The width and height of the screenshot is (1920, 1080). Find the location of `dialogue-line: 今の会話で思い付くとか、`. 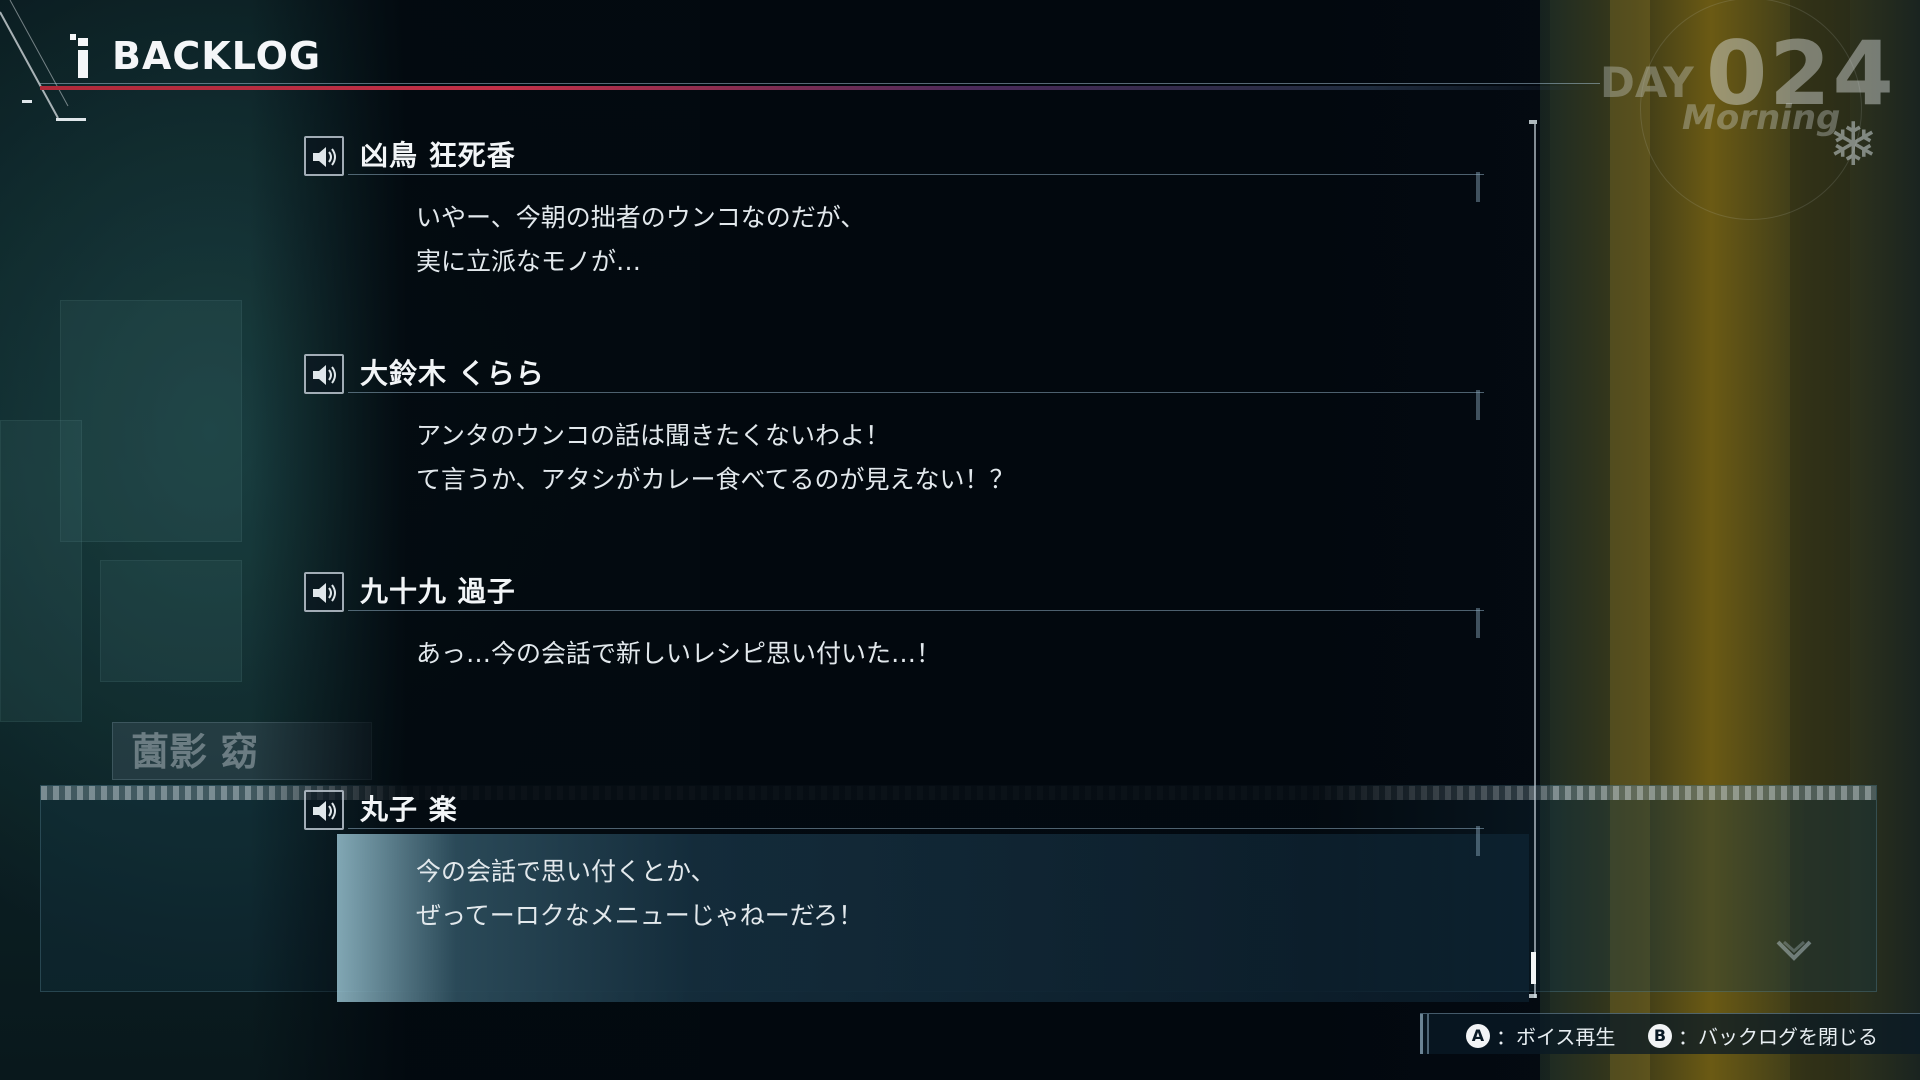

dialogue-line: 今の会話で思い付くとか、 is located at coordinates (566, 871).